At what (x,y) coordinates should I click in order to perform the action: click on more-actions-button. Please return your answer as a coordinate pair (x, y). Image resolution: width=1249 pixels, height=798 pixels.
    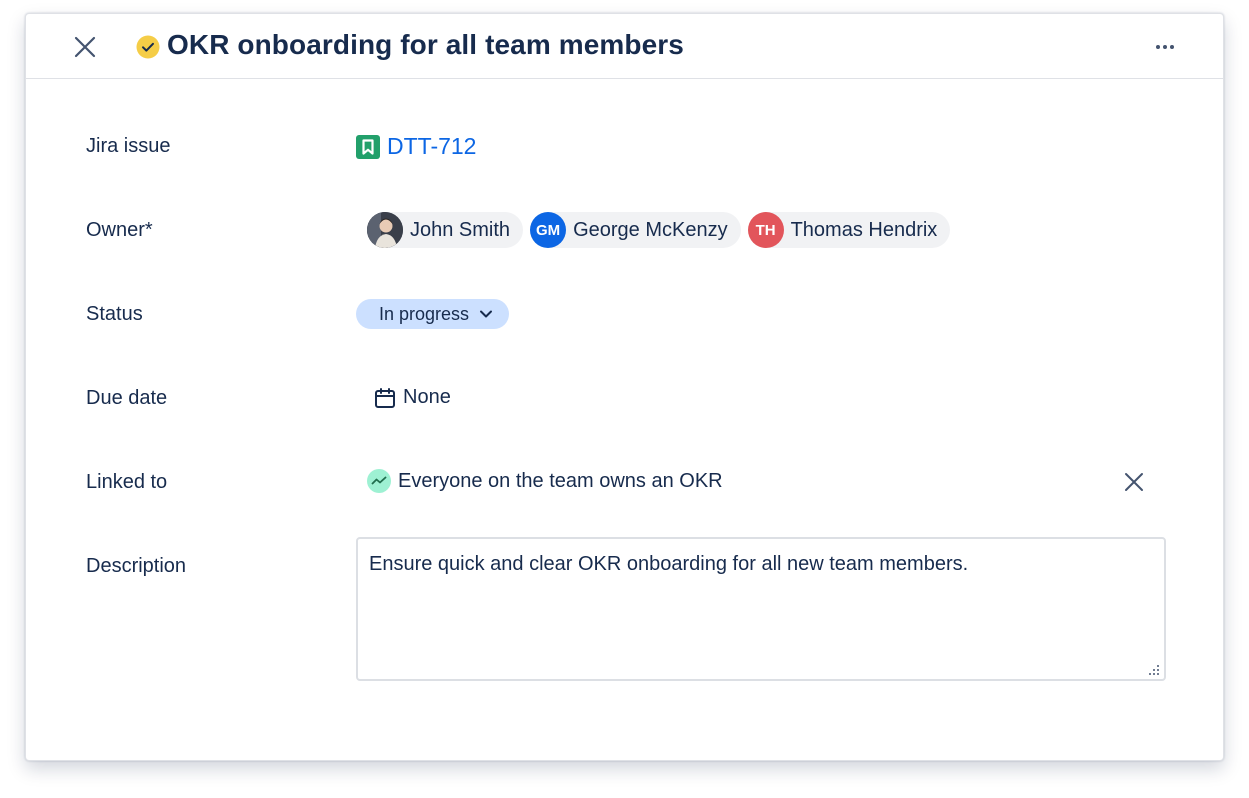
    Looking at the image, I should click on (1165, 47).